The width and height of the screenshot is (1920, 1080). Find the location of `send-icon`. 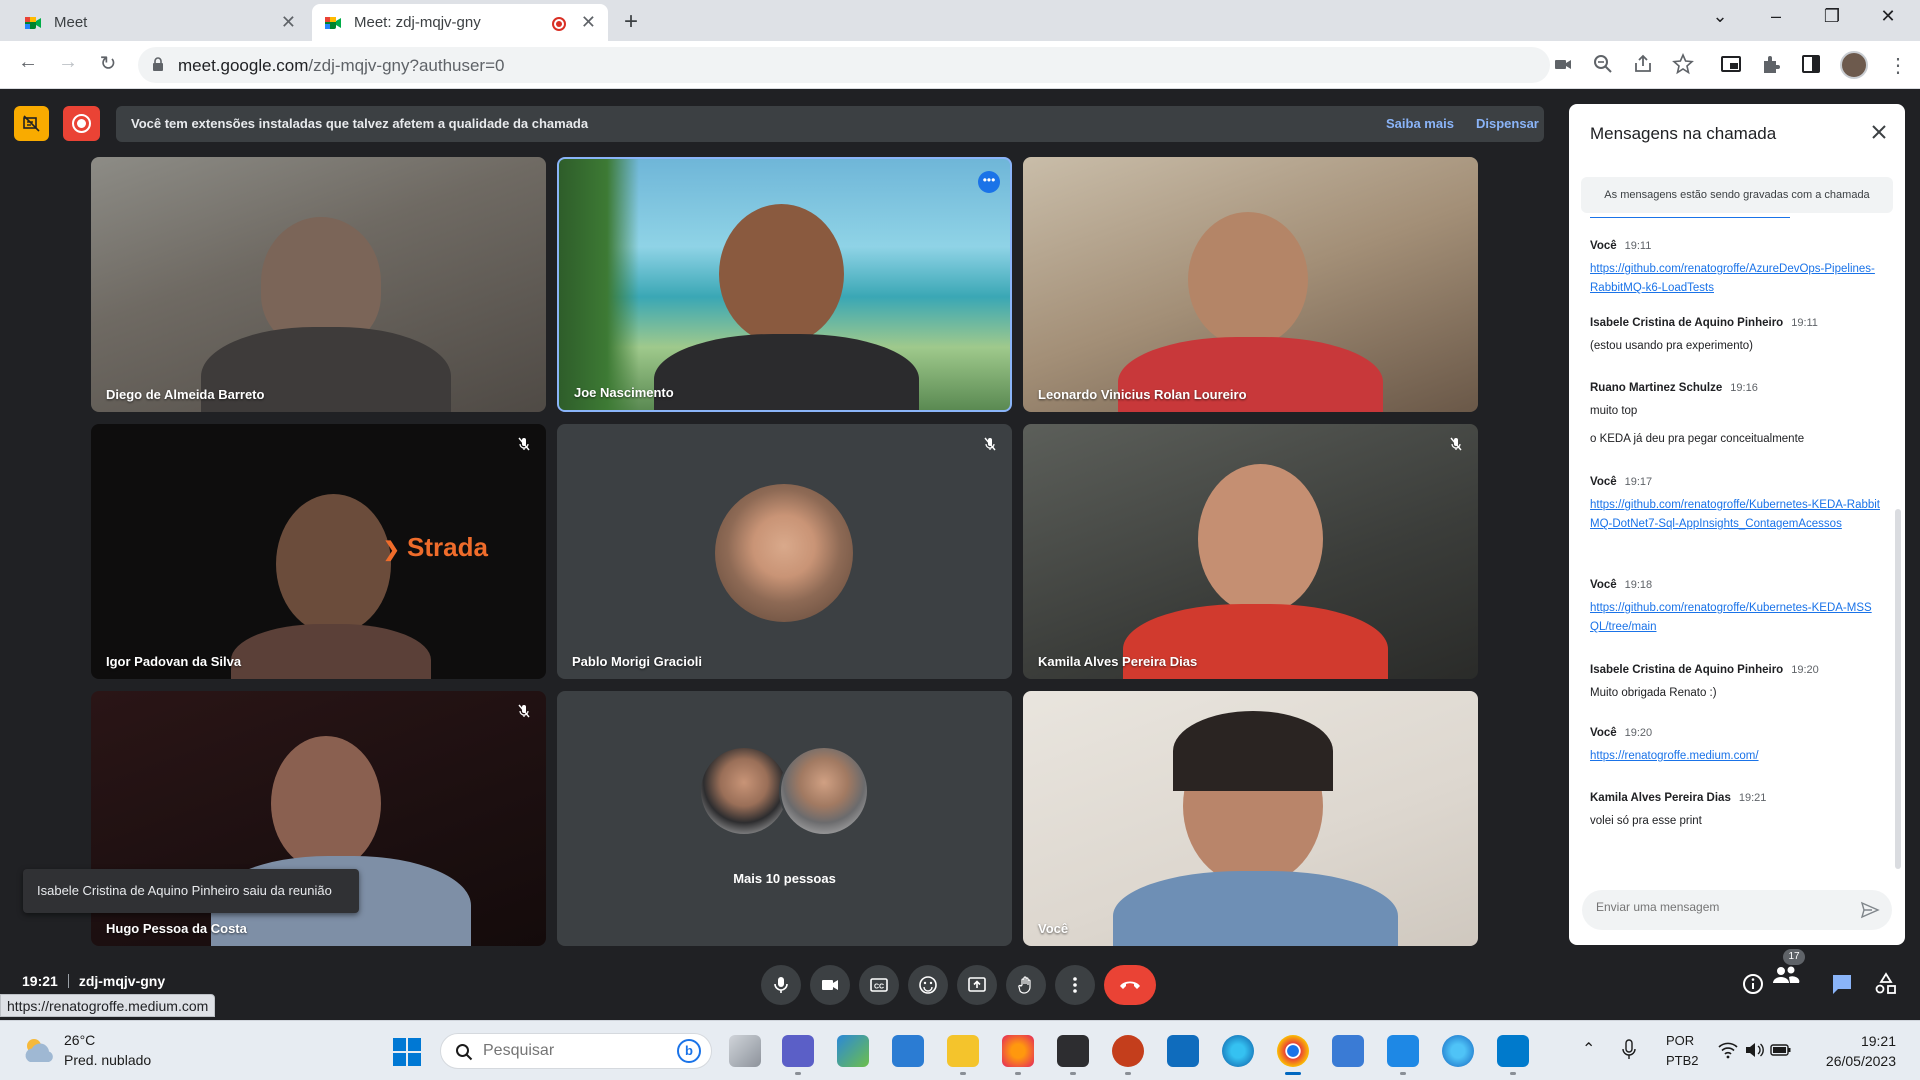

send-icon is located at coordinates (1870, 910).